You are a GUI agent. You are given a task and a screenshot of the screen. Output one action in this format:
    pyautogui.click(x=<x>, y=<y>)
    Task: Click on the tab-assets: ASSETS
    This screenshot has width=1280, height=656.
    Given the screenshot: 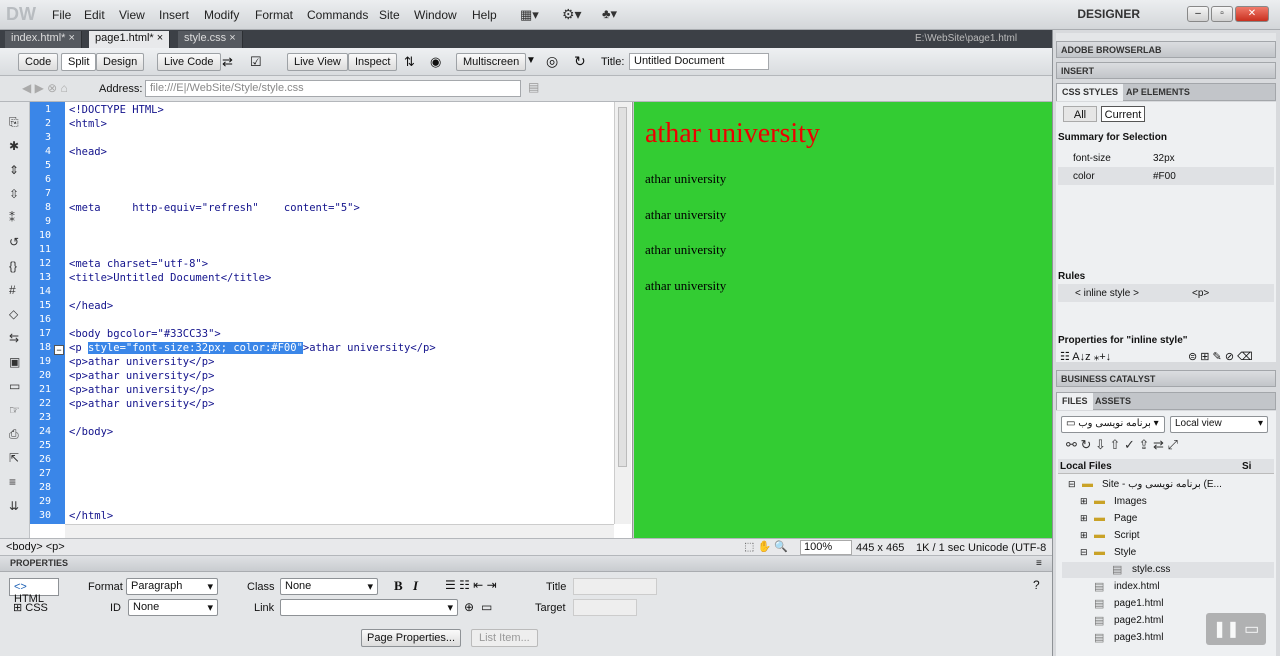 What is the action you would take?
    pyautogui.click(x=1113, y=401)
    